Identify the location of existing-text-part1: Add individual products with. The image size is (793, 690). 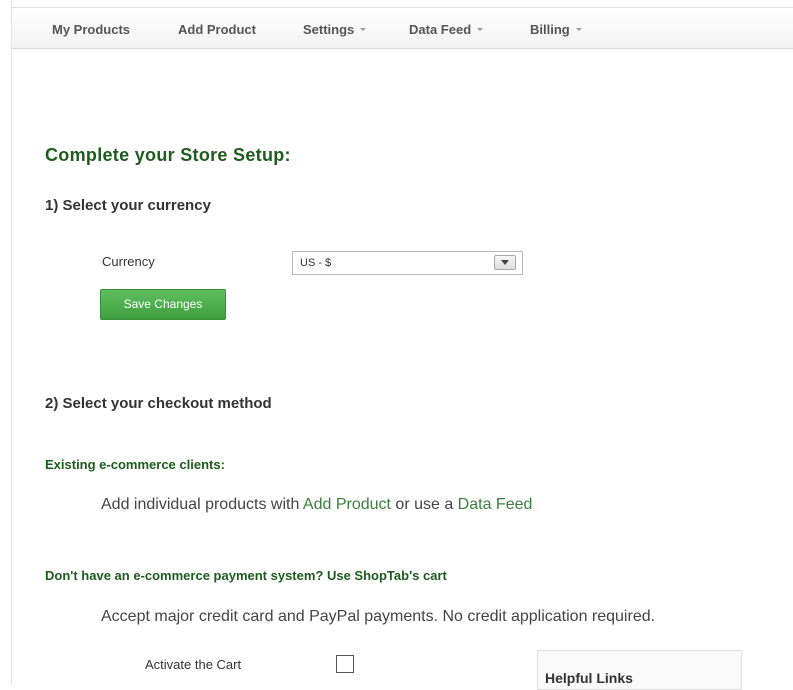
(202, 504).